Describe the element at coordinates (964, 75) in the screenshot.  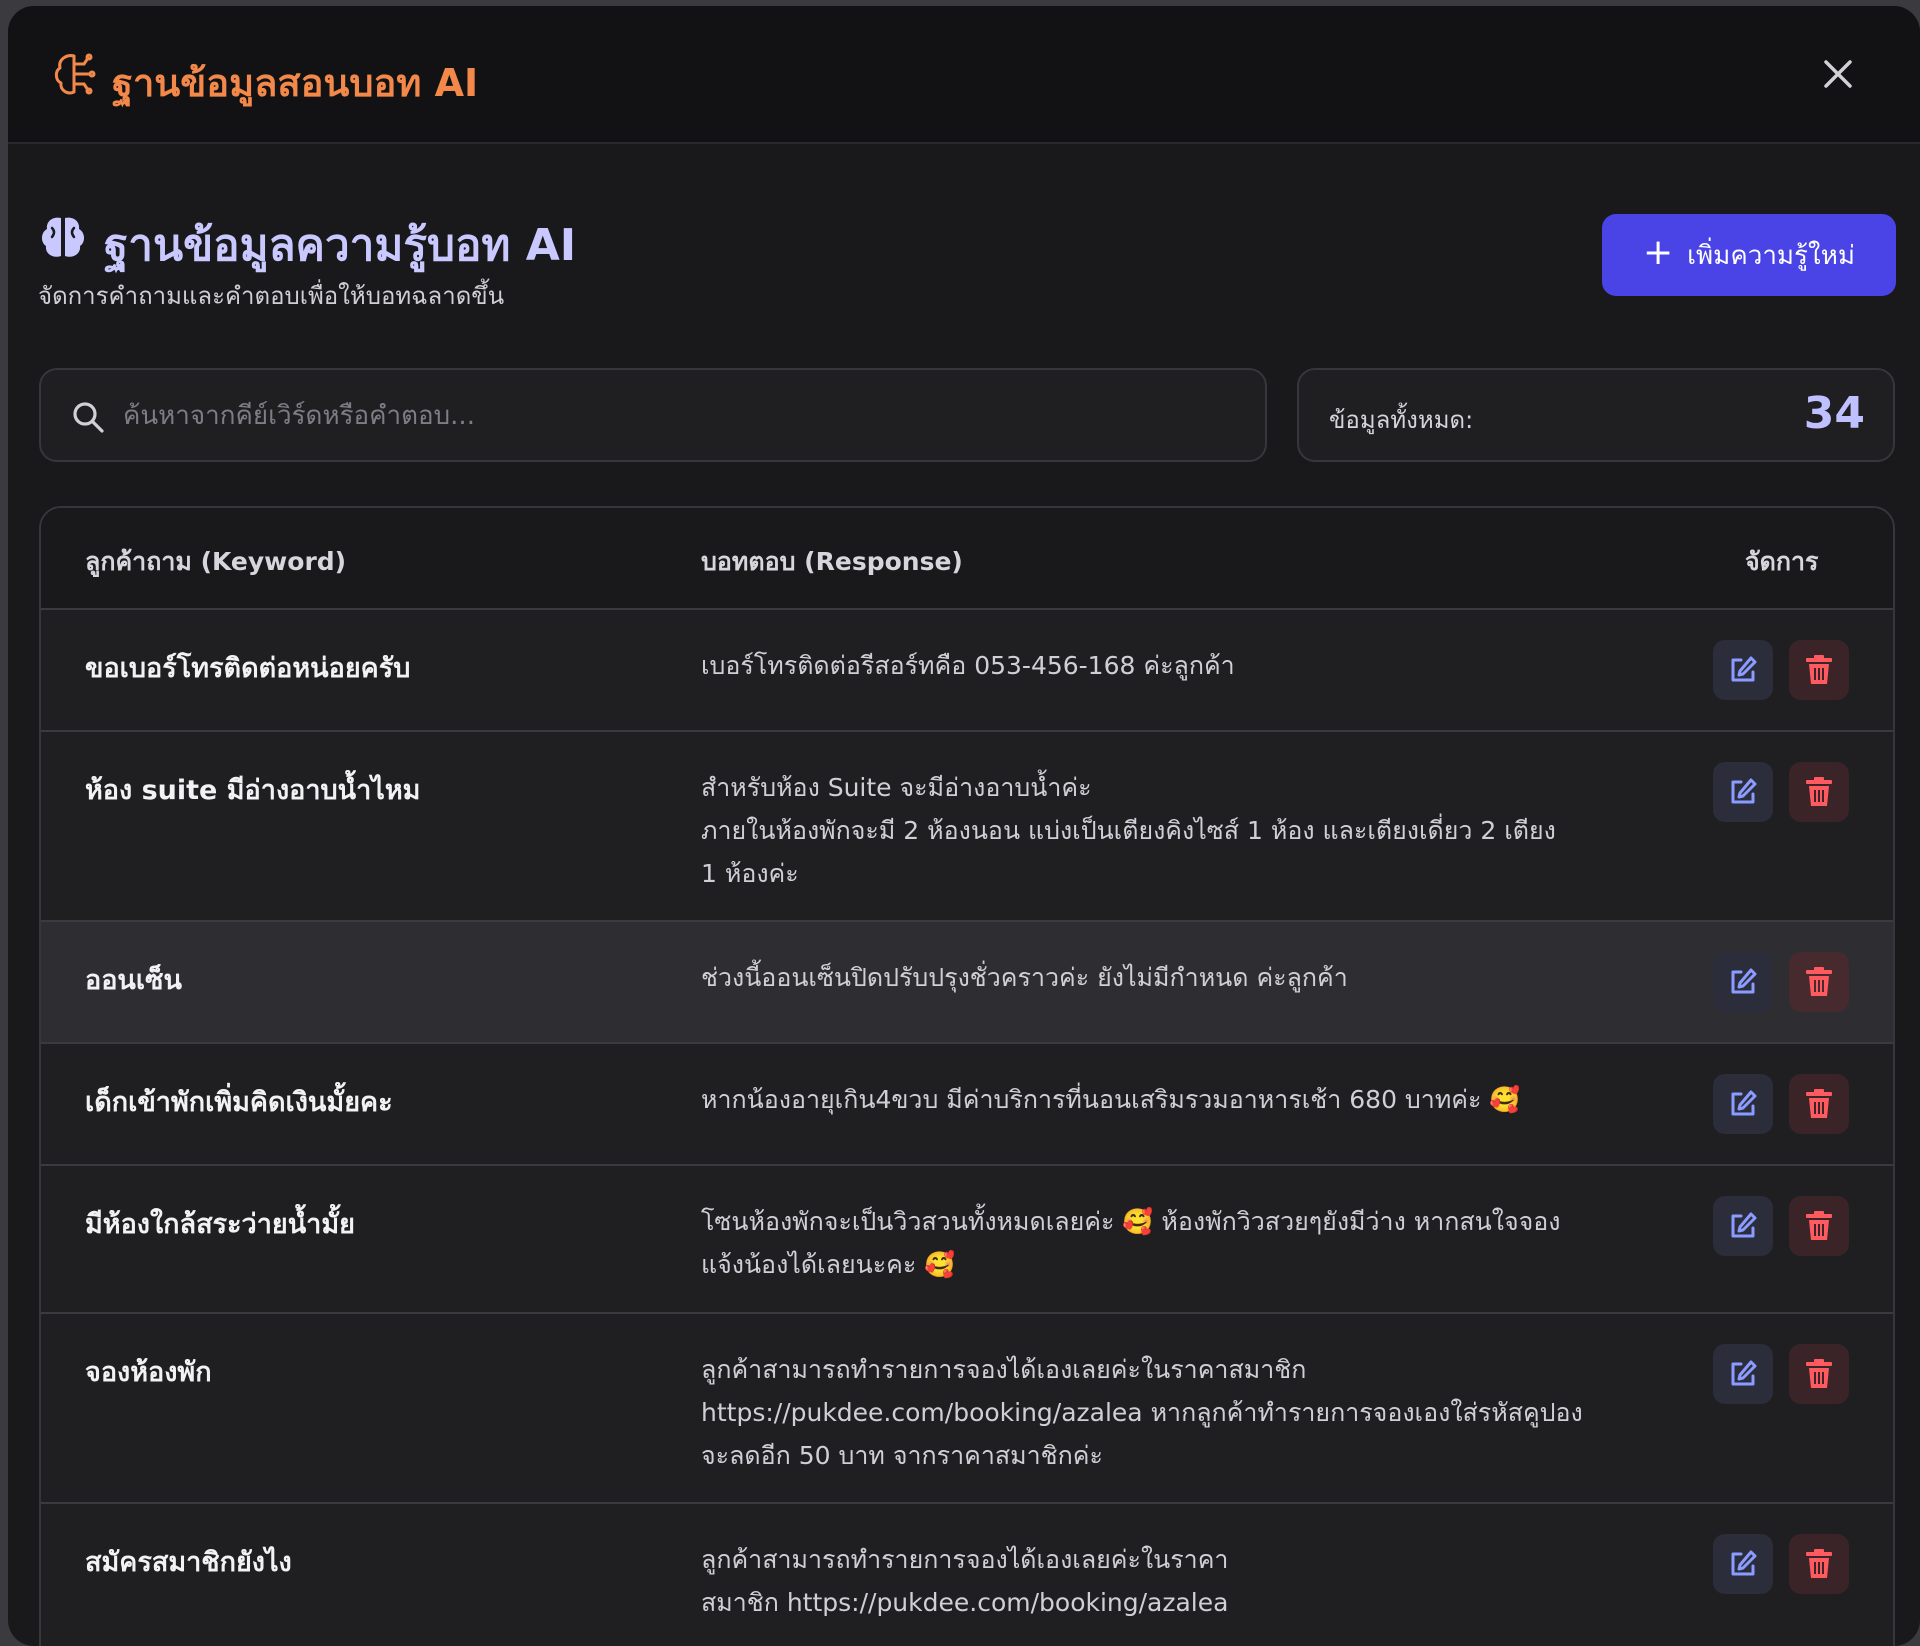
I see `modal-header: ฐานข้อมูลสอนบอท AI` at that location.